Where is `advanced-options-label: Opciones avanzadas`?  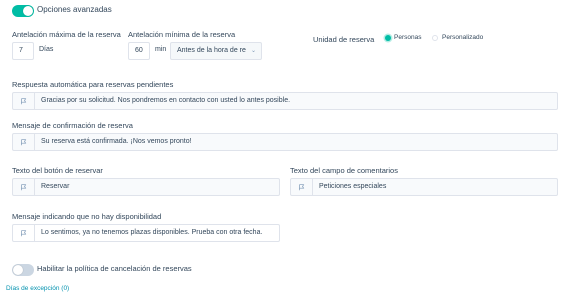 advanced-options-label: Opciones avanzadas is located at coordinates (74, 9).